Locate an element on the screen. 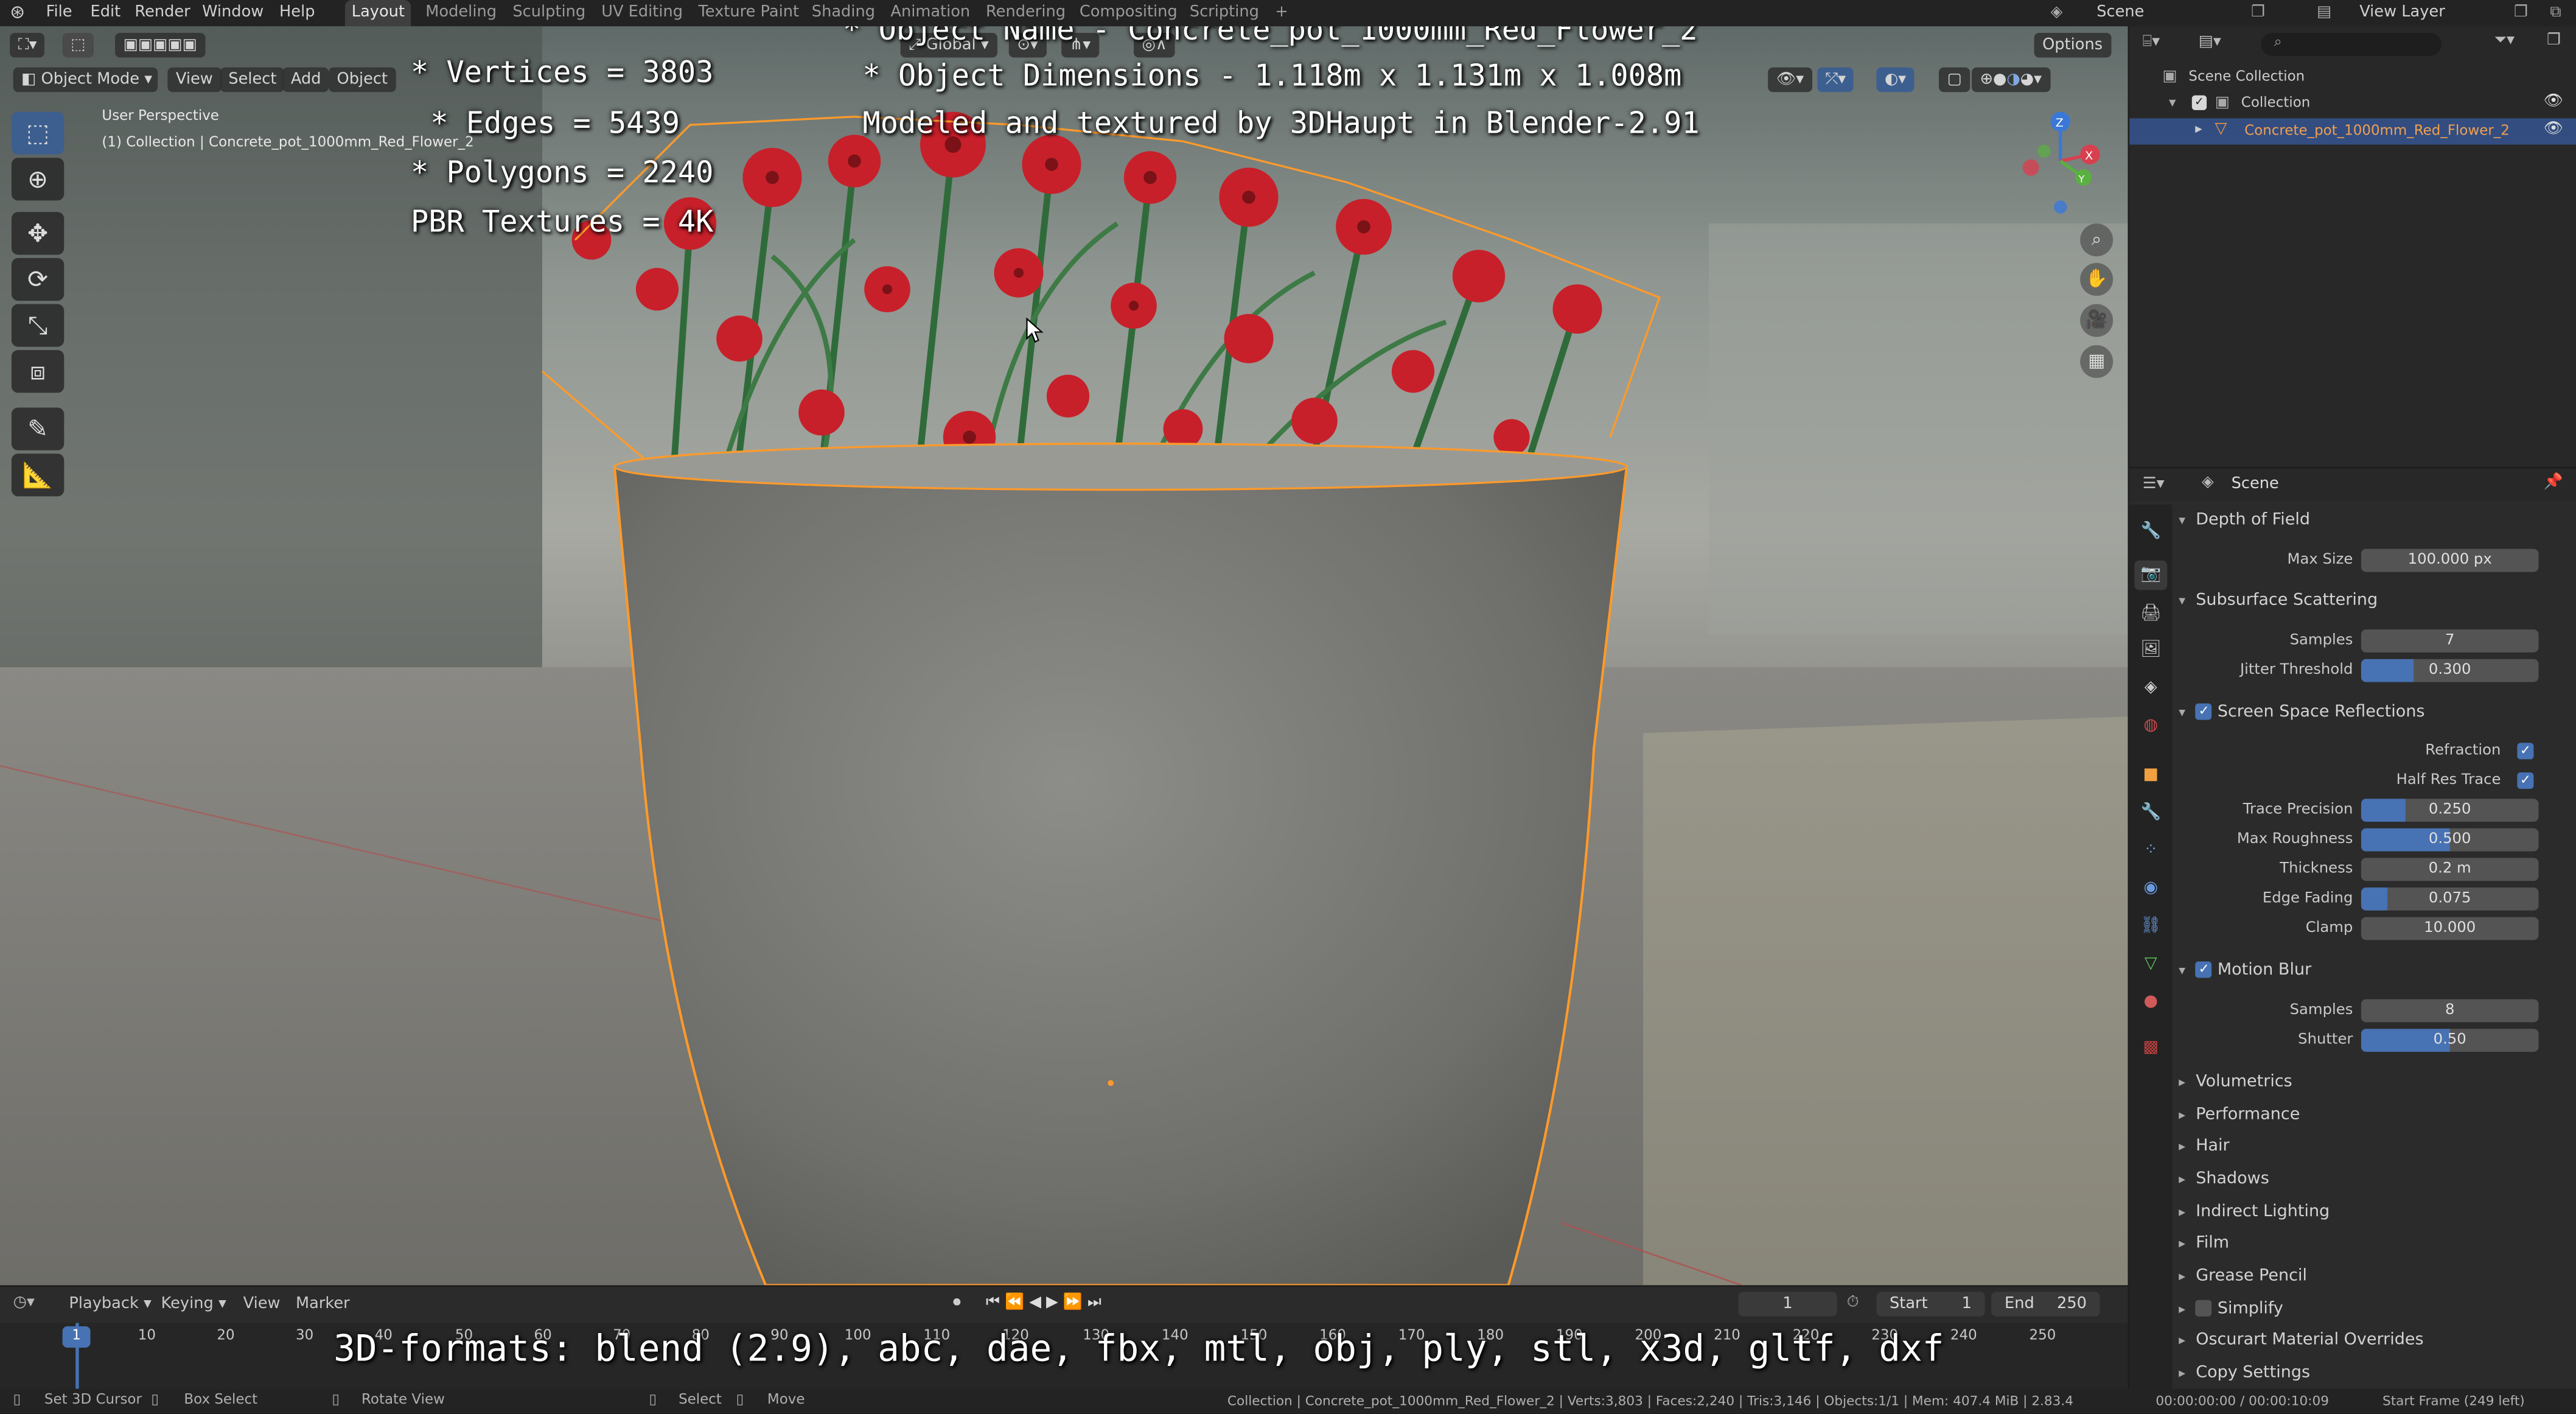 This screenshot has width=2576, height=1414. menu-help: Help is located at coordinates (297, 13).